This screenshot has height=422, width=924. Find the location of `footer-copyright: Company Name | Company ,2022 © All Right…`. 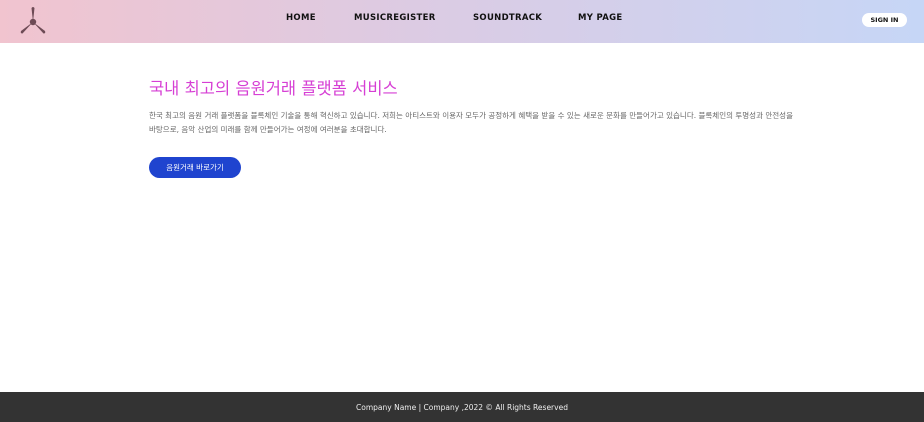

footer-copyright: Company Name | Company ,2022 © All Right… is located at coordinates (462, 407).